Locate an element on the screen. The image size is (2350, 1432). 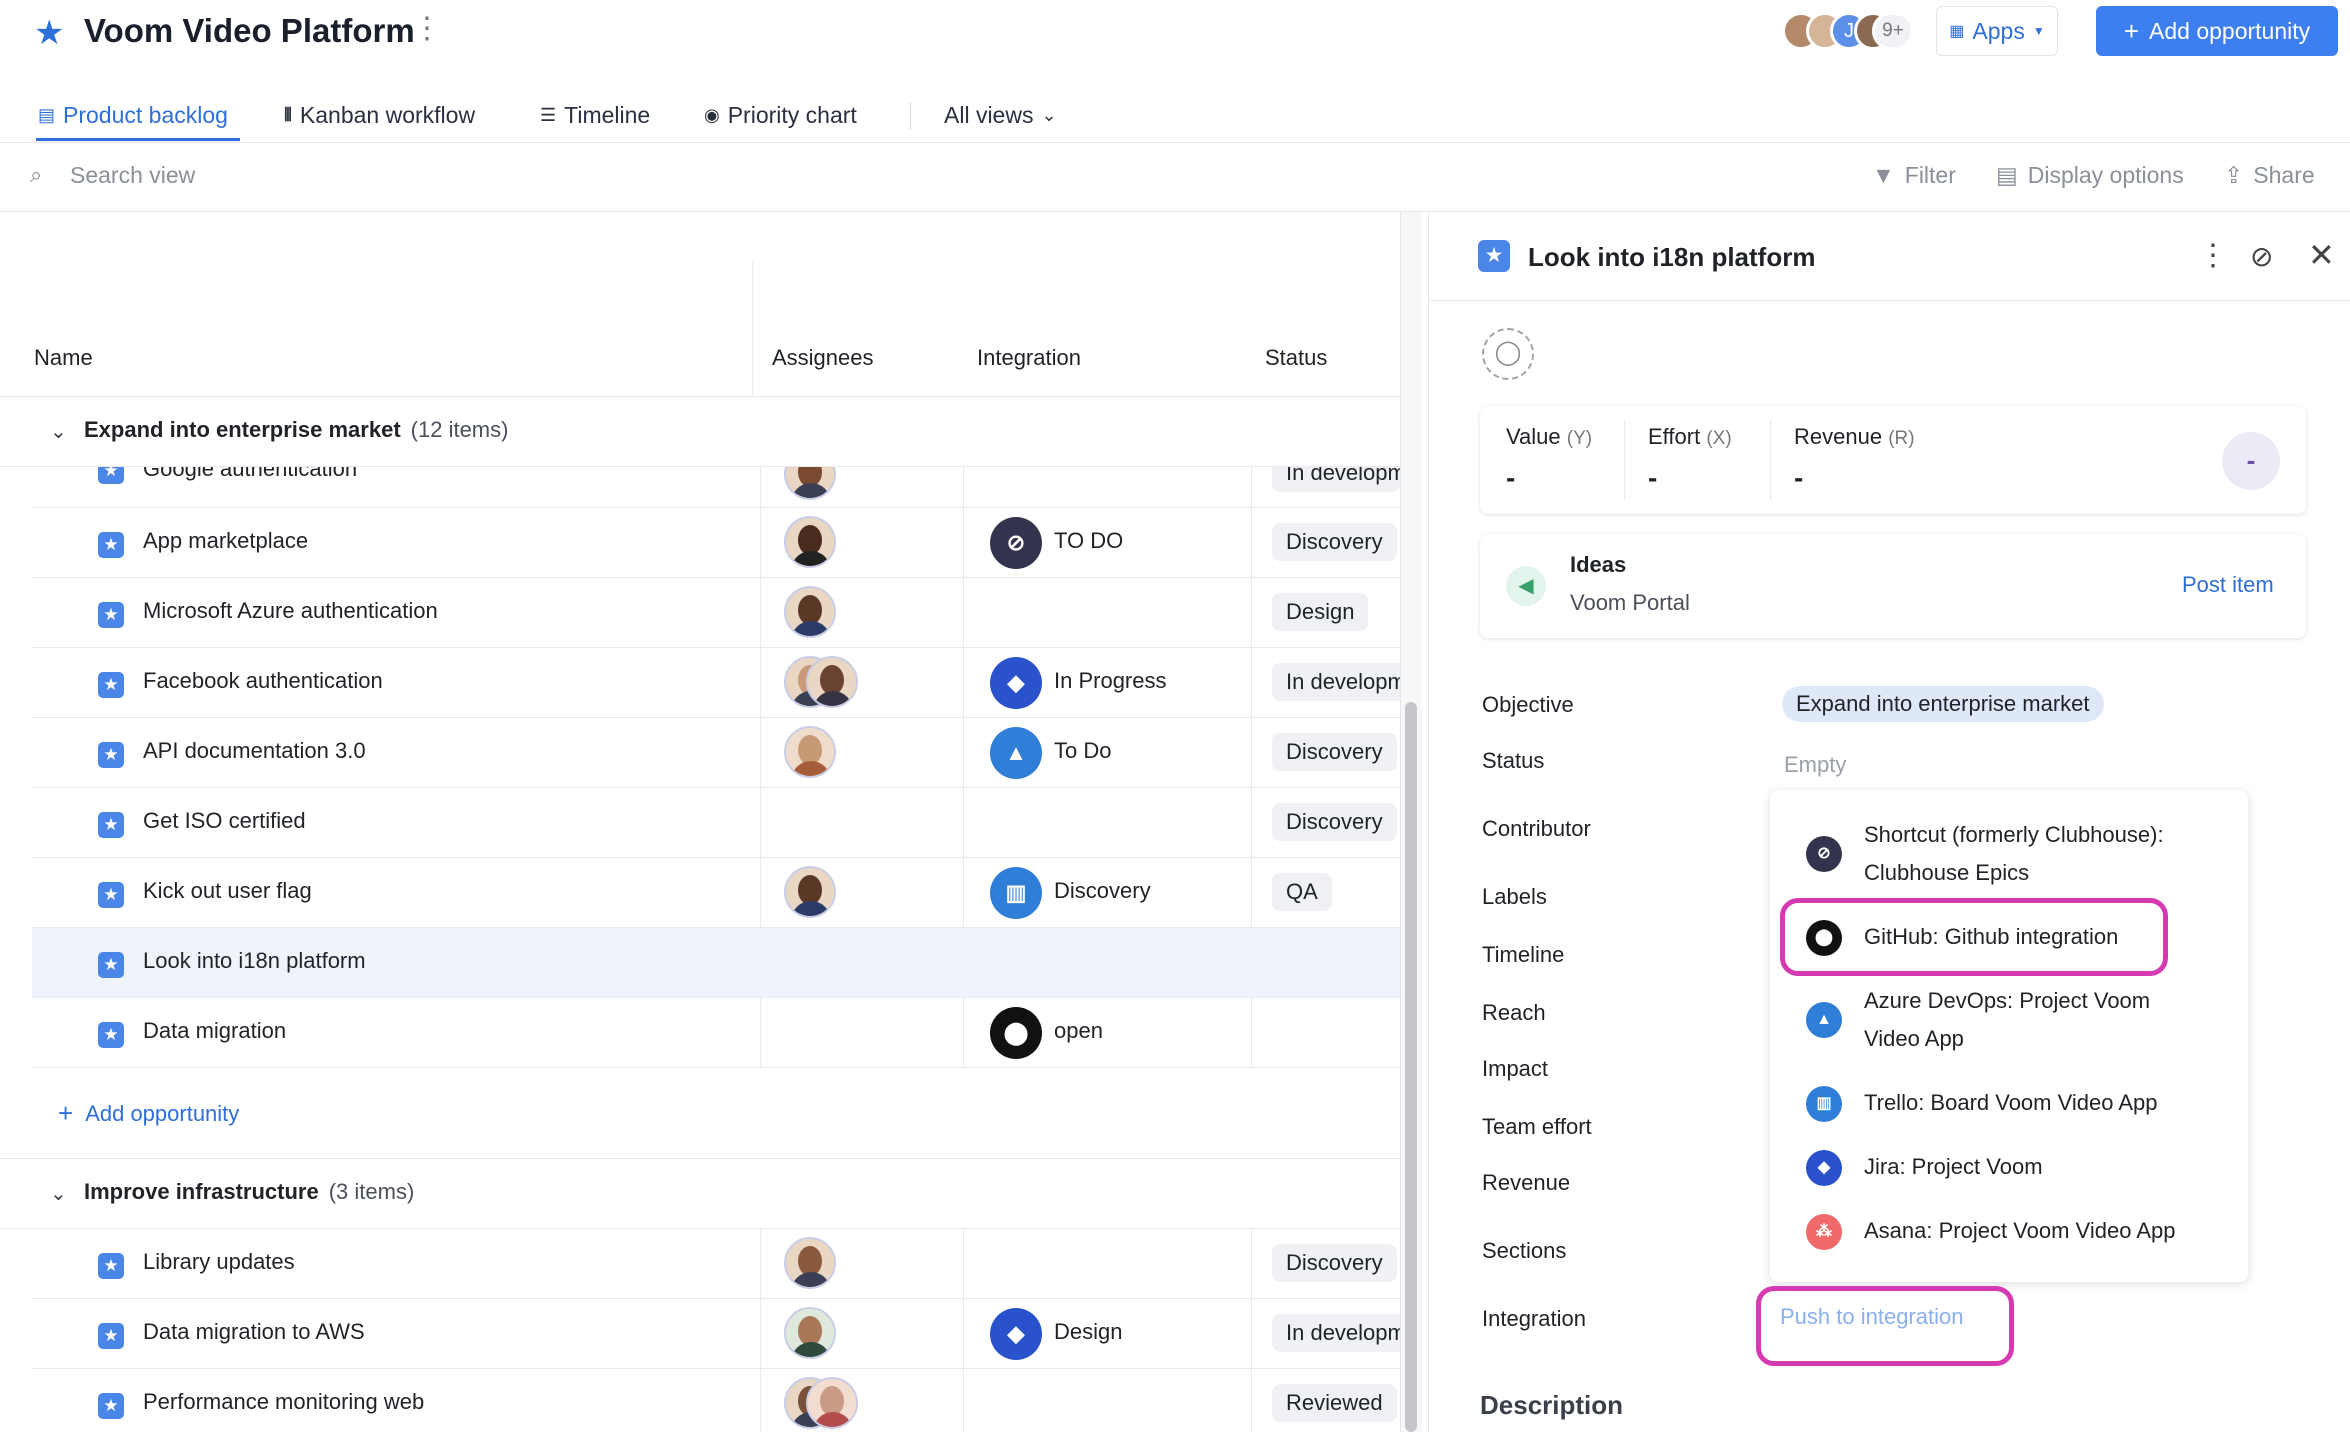
share-icon: ⇪ is located at coordinates (2234, 175).